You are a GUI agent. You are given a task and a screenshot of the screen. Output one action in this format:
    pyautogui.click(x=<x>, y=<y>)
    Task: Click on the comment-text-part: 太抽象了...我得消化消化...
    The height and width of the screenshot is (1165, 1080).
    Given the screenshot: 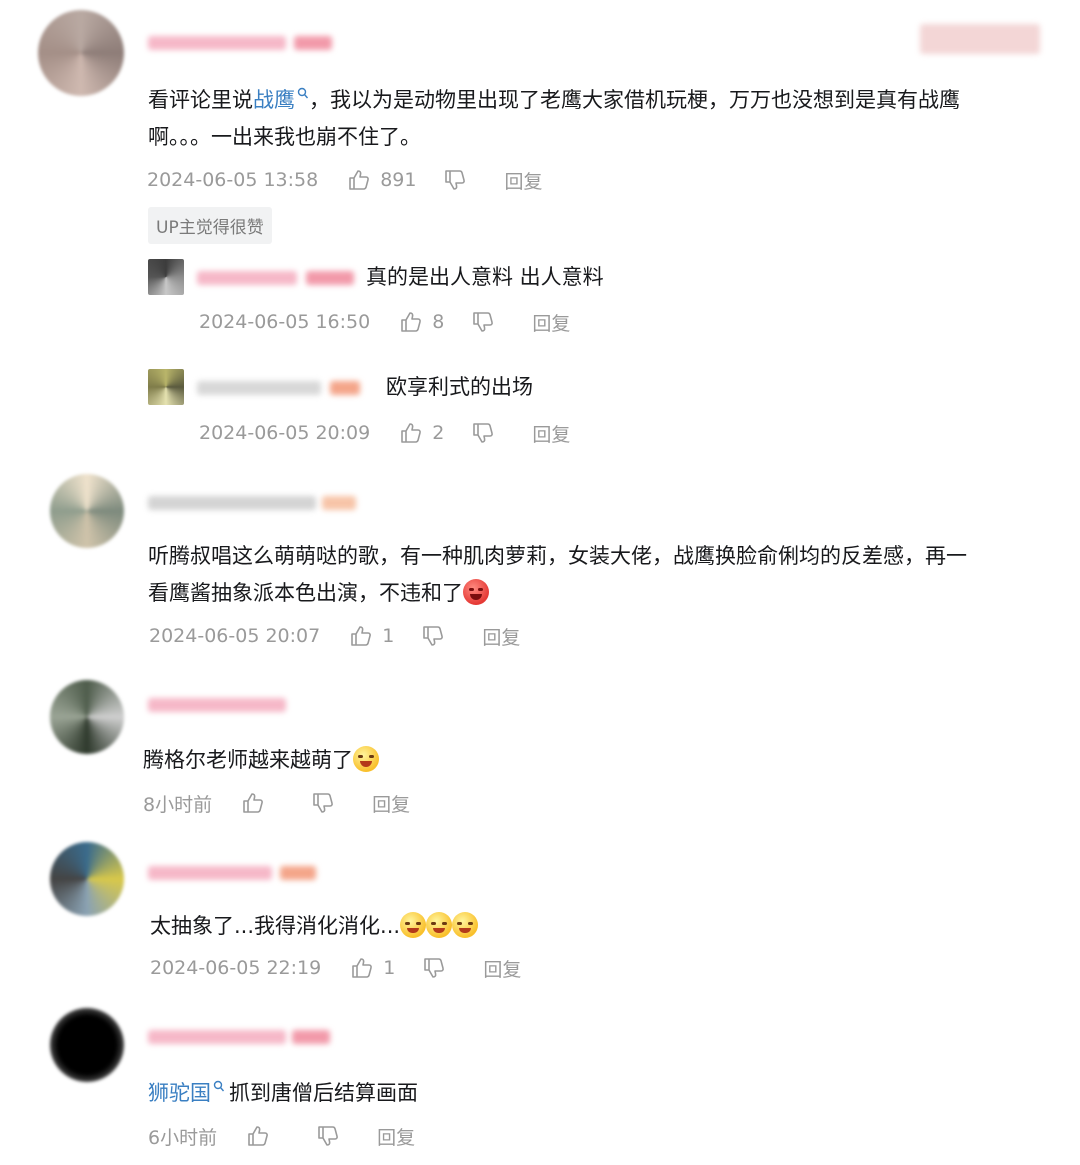 What is the action you would take?
    pyautogui.click(x=275, y=926)
    